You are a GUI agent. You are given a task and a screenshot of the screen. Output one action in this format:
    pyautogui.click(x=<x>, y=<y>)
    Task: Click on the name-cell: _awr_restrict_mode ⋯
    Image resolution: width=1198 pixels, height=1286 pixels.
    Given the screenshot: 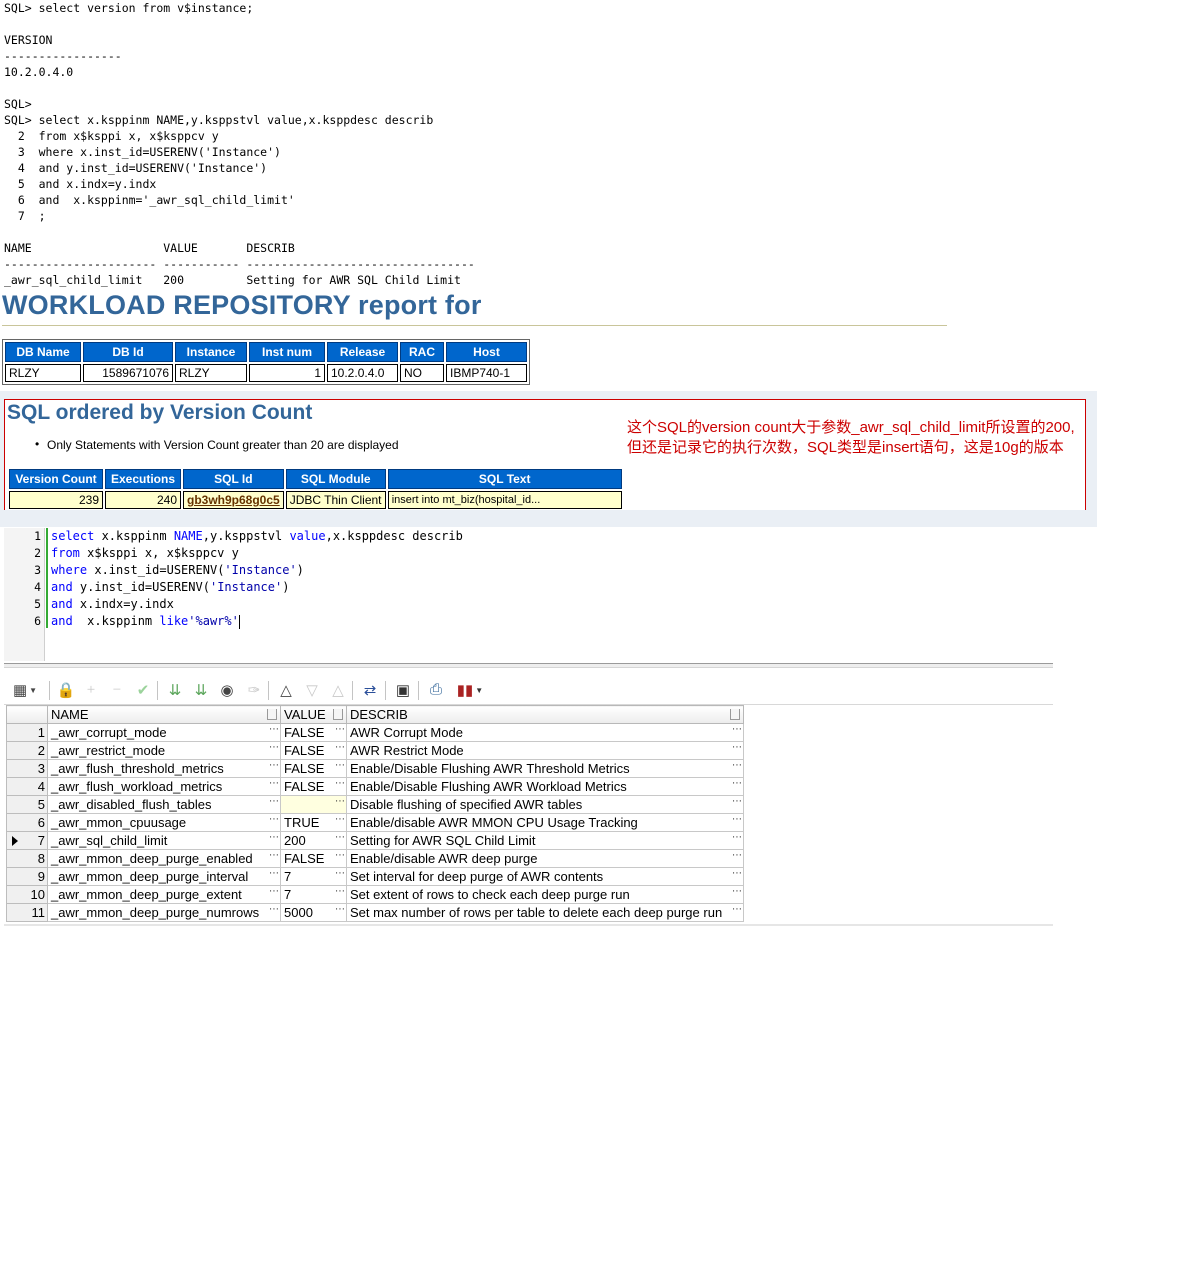 What is the action you would take?
    pyautogui.click(x=164, y=750)
    